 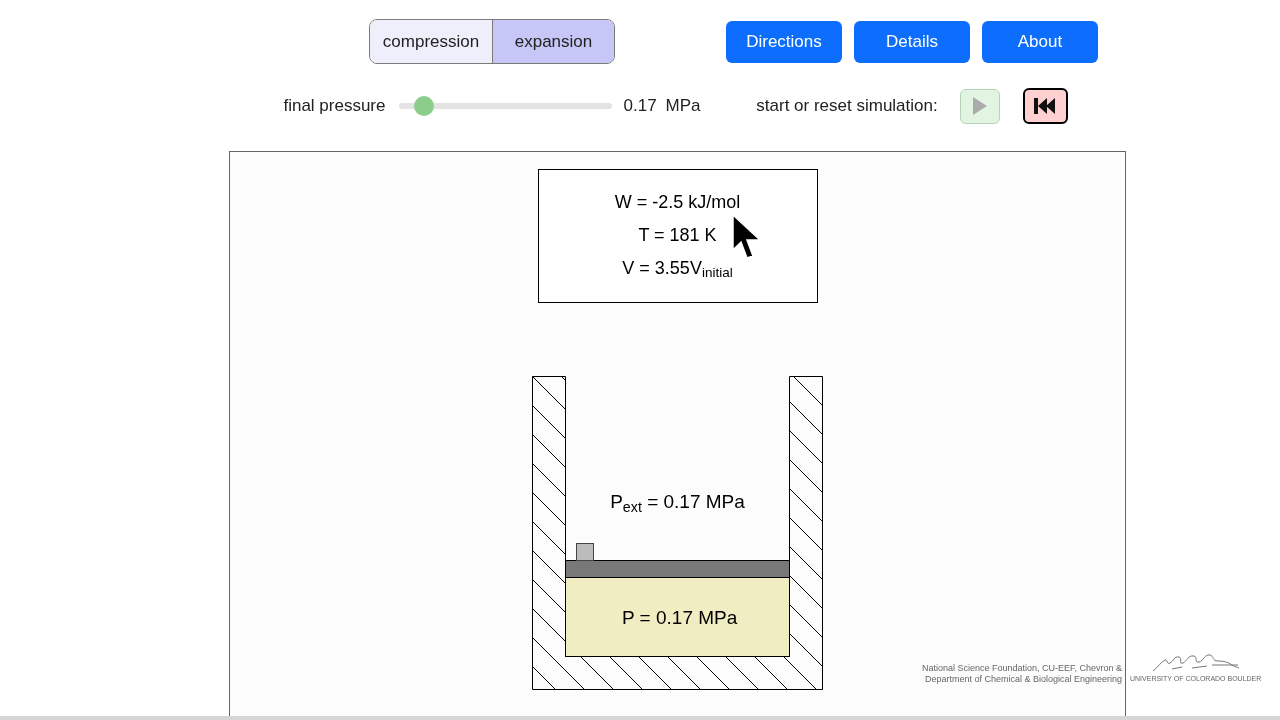 I want to click on play-icon, so click(x=979, y=106).